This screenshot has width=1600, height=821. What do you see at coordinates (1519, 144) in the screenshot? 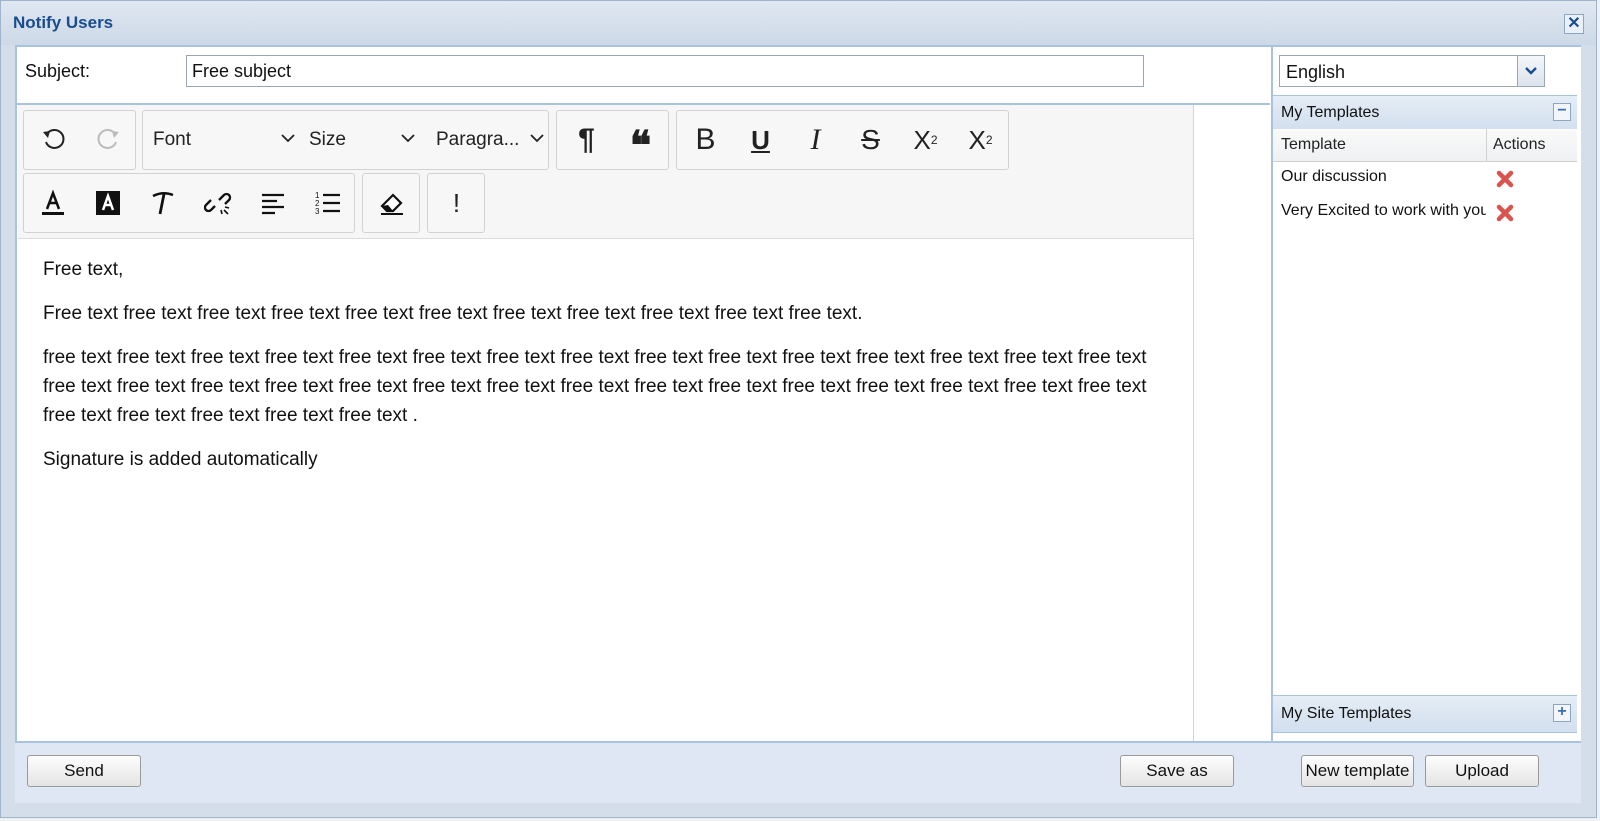
I see `column-actions: Actions` at bounding box center [1519, 144].